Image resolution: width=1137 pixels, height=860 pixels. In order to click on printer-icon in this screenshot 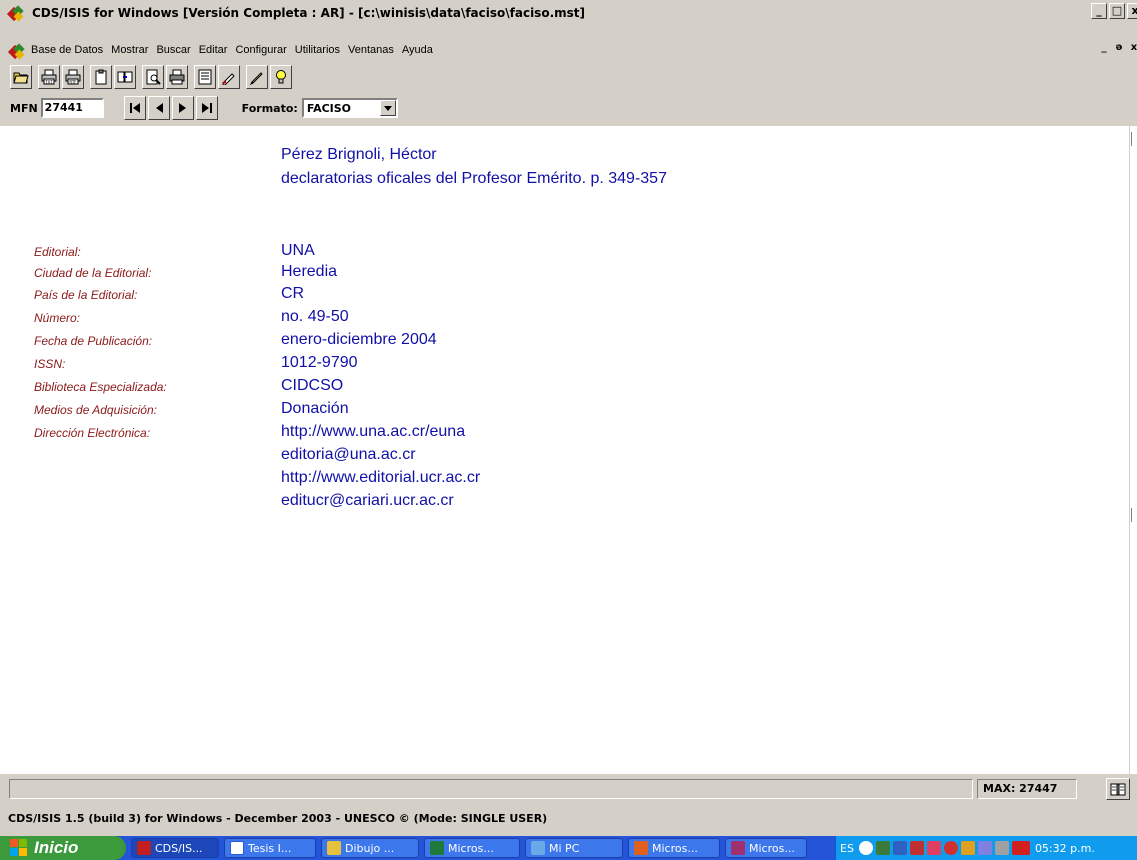, I will do `click(177, 77)`.